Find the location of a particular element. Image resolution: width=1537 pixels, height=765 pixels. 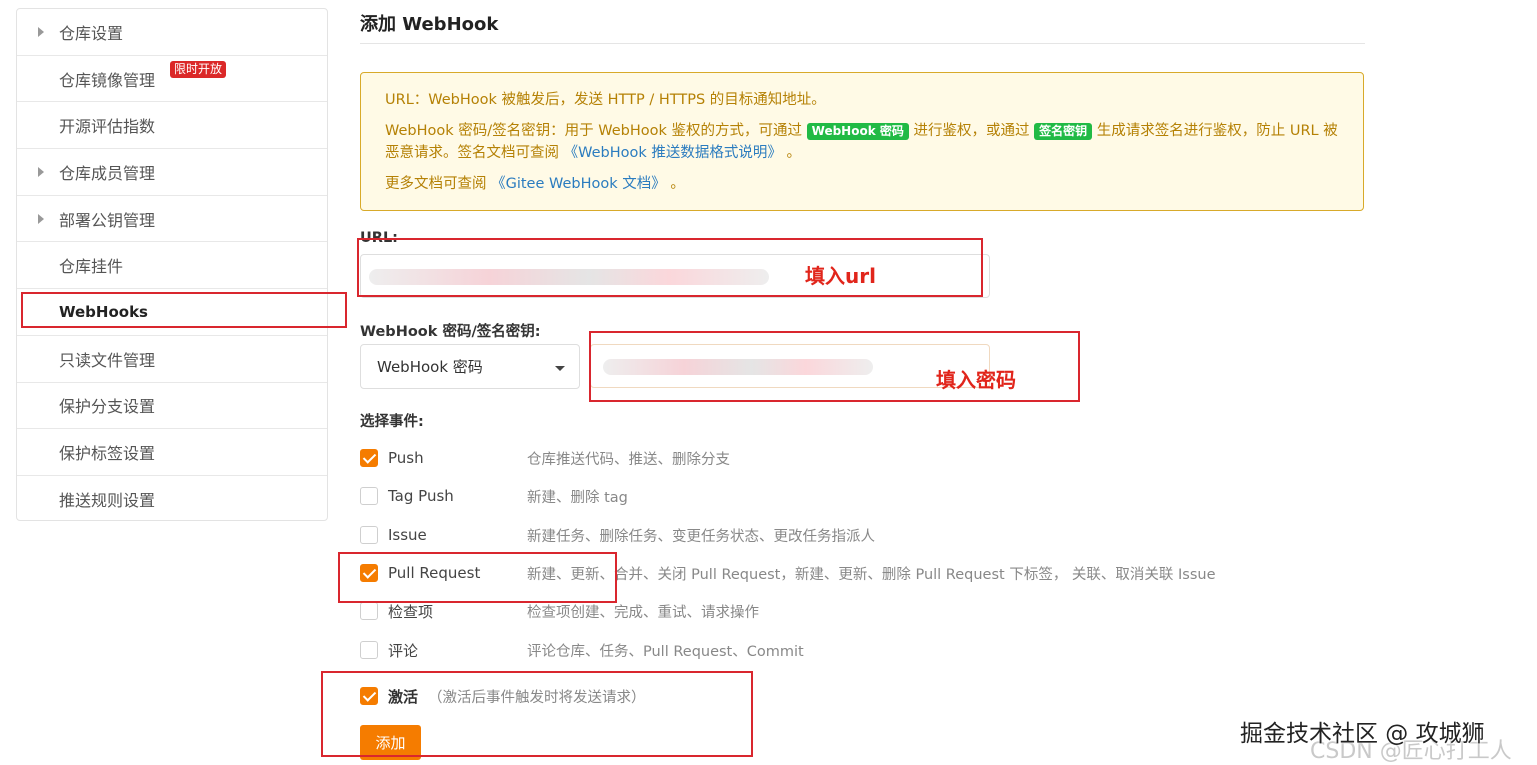

secret-type-value: WebHook 密码 is located at coordinates (430, 367).